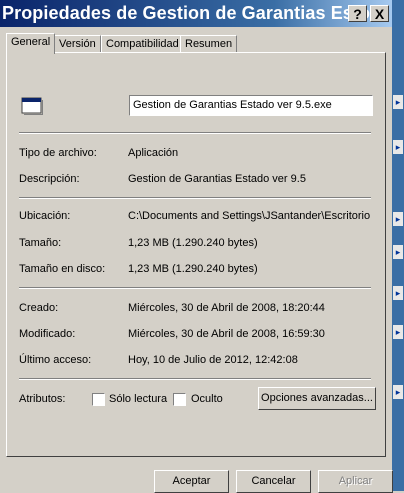 The image size is (404, 493). What do you see at coordinates (32, 106) in the screenshot?
I see `application-icon` at bounding box center [32, 106].